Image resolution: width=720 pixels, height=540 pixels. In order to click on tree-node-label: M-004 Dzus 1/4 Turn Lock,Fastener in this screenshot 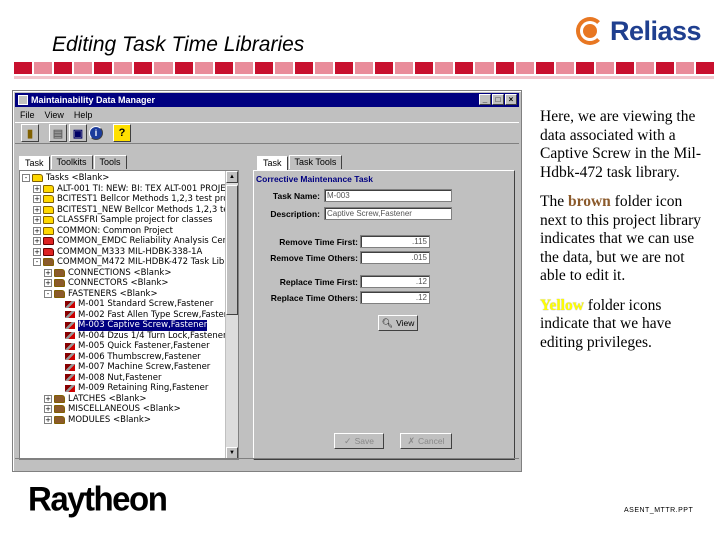, I will do `click(152, 335)`.